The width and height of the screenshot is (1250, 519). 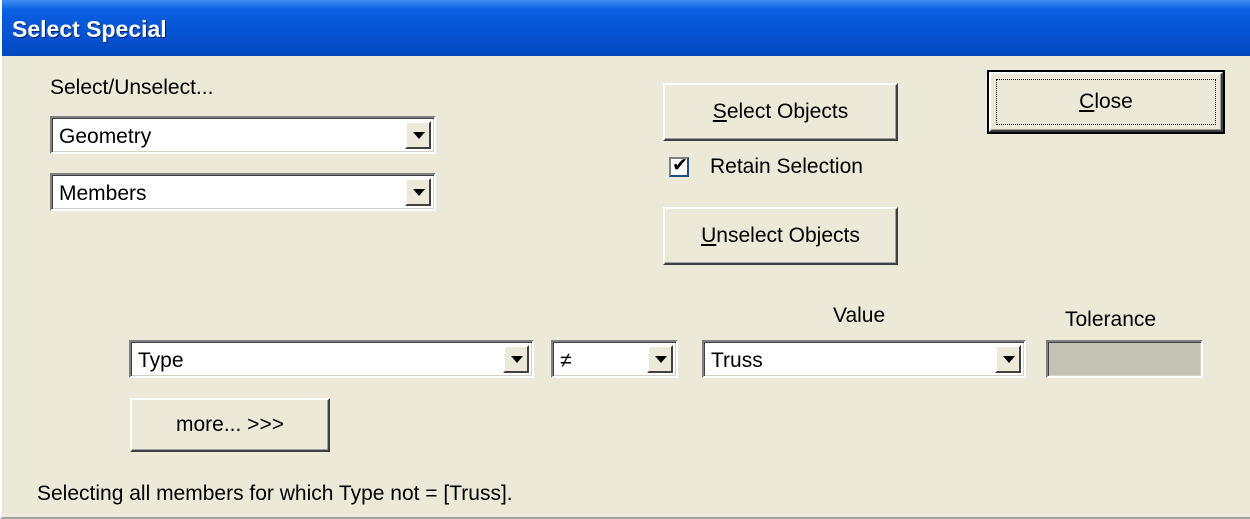 I want to click on more-label: more... >>>, so click(x=230, y=424).